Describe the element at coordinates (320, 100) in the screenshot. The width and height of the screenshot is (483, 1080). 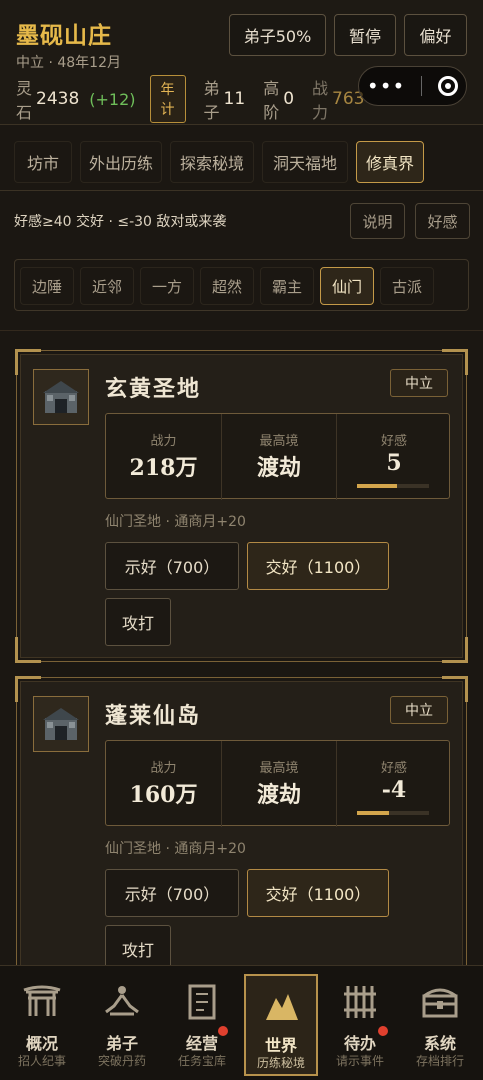
I see `power-label: 战力` at that location.